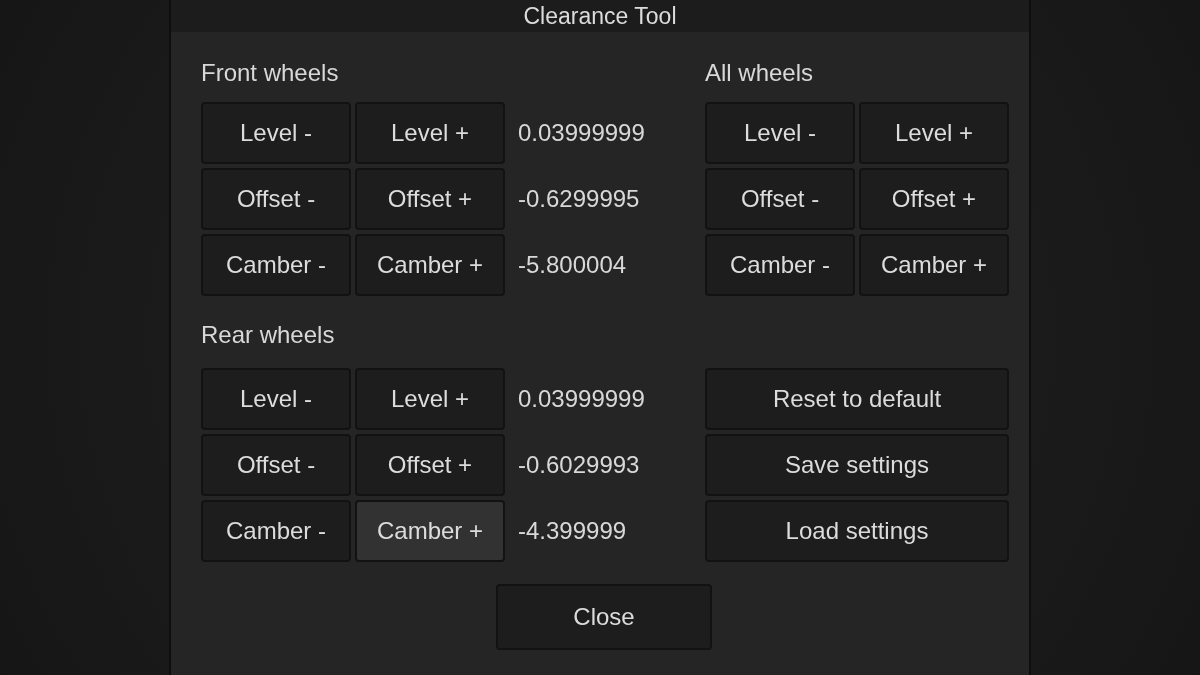  What do you see at coordinates (857, 531) in the screenshot?
I see `control-button: Load settings` at bounding box center [857, 531].